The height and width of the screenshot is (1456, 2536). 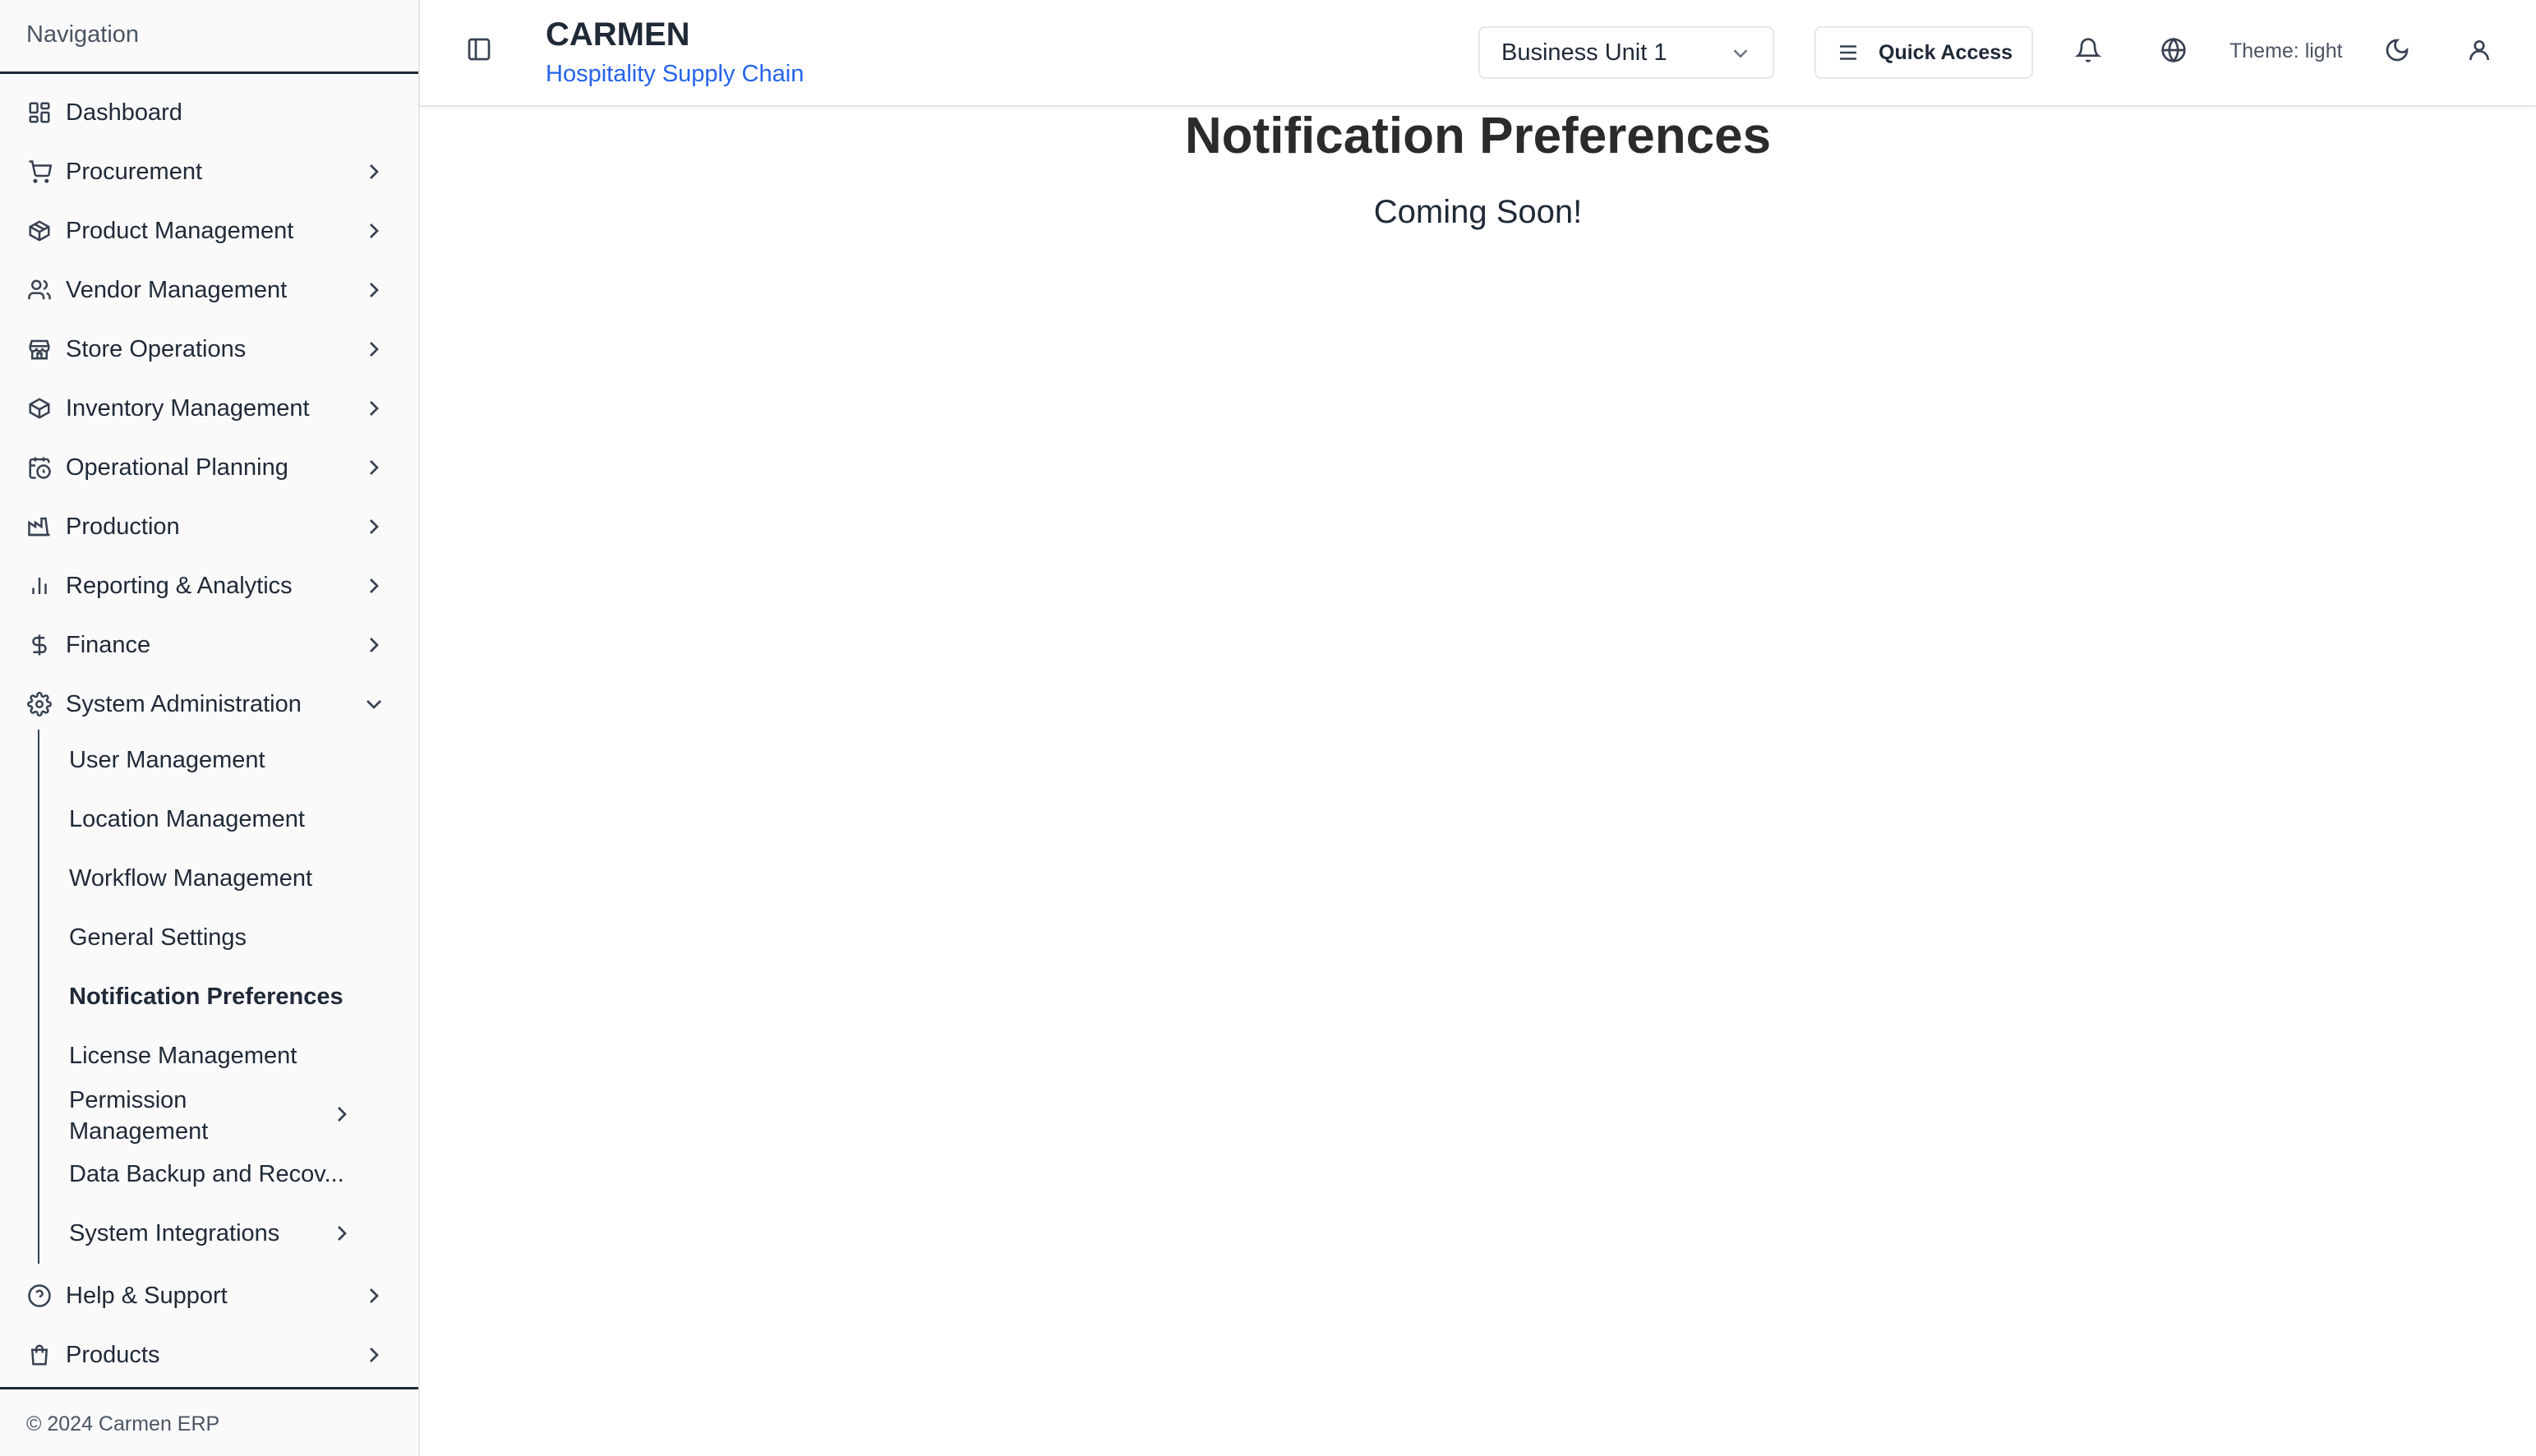 What do you see at coordinates (209, 37) in the screenshot?
I see `sidebar-header: Navigation` at bounding box center [209, 37].